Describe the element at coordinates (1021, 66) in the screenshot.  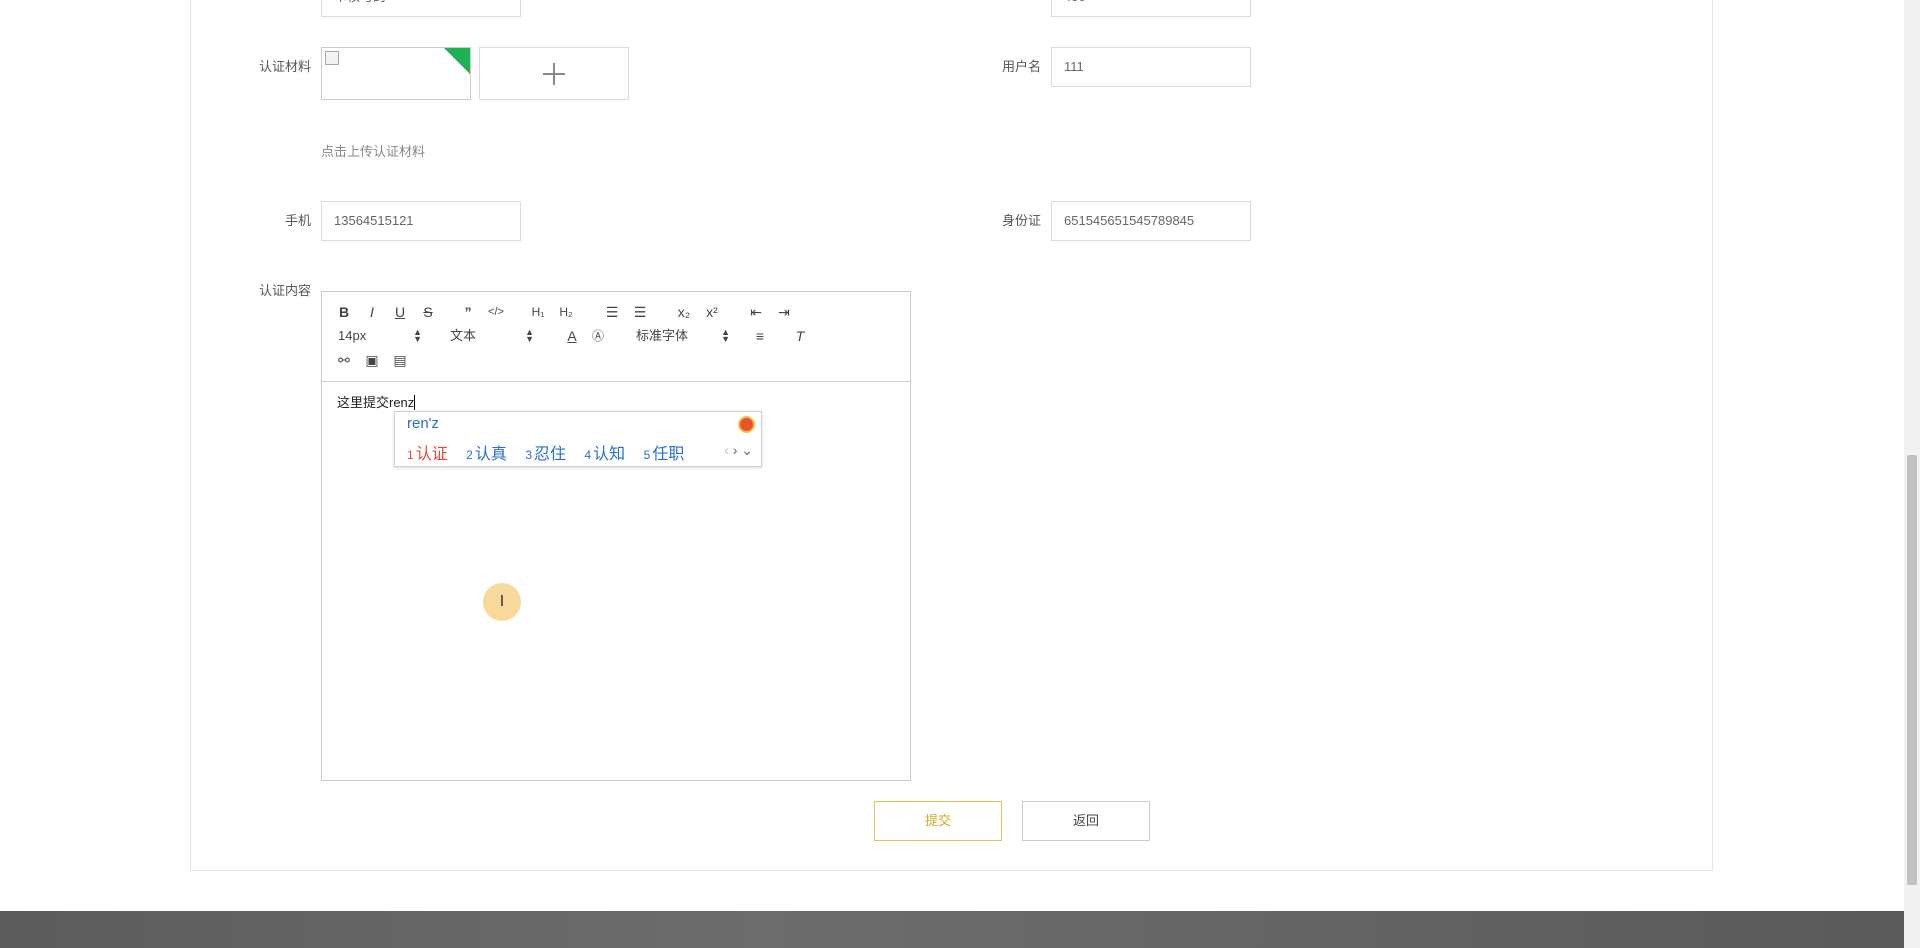
I see `username-label: 用户名` at that location.